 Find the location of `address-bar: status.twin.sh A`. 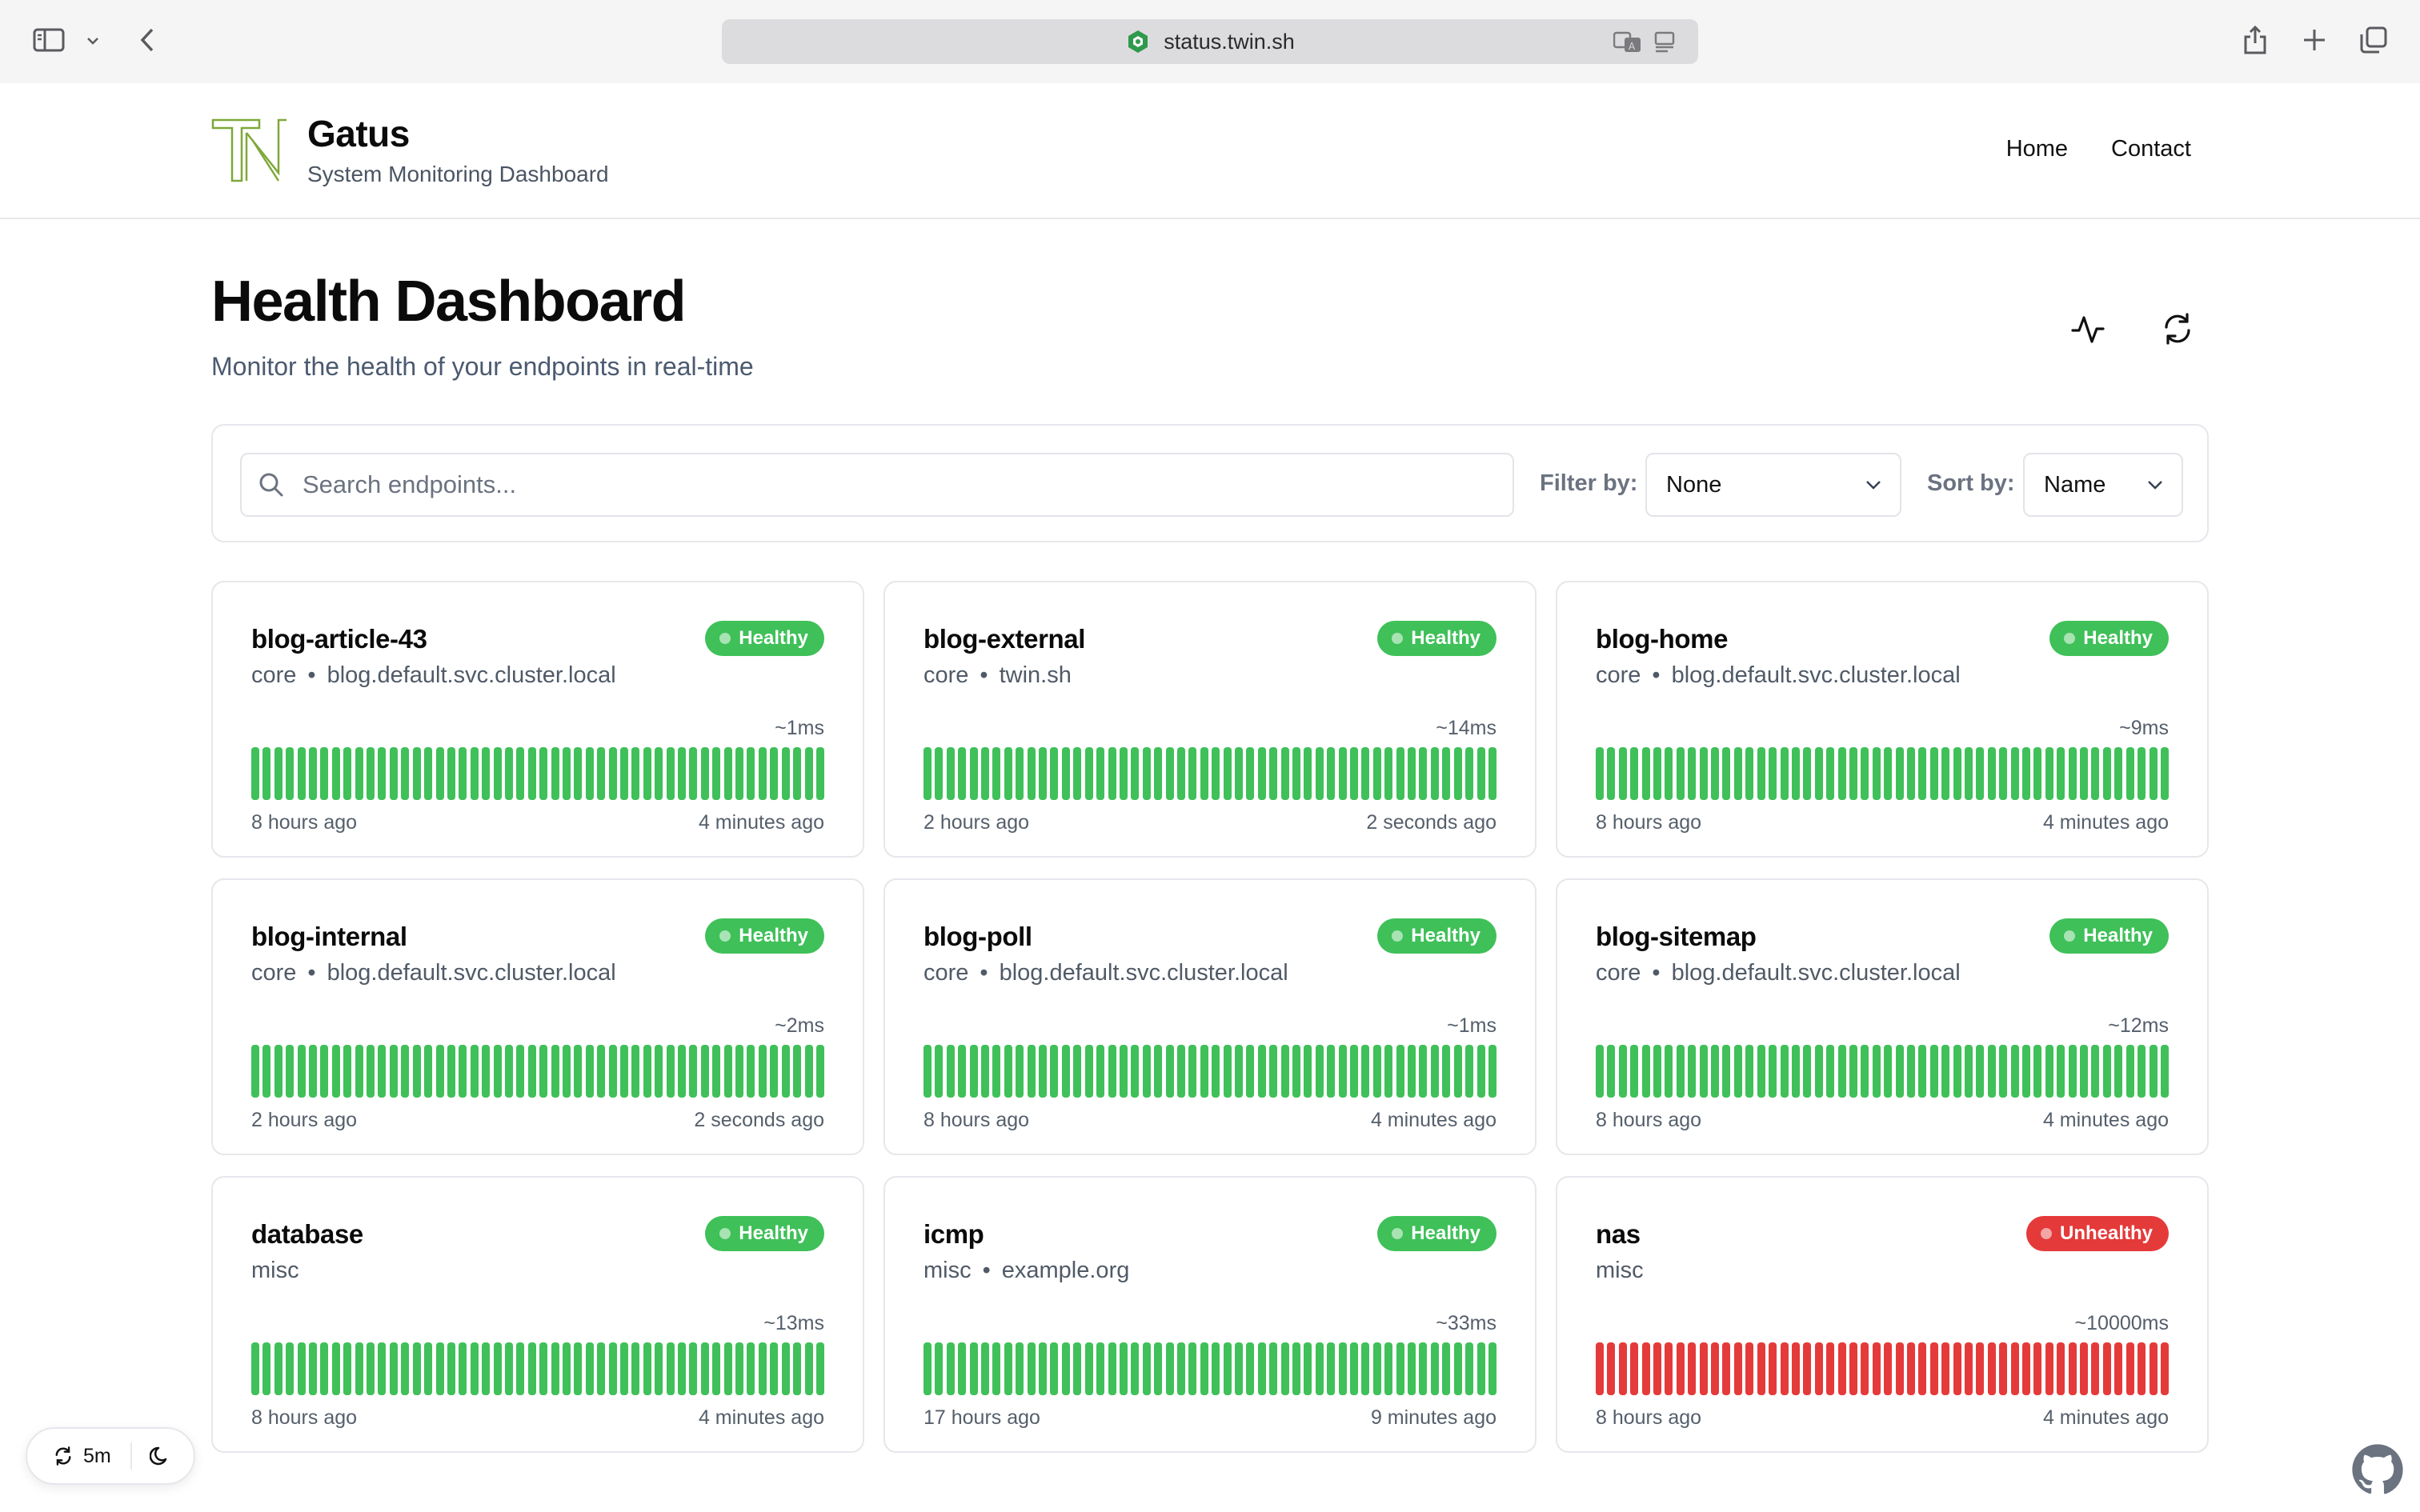

address-bar: status.twin.sh A is located at coordinates (1210, 41).